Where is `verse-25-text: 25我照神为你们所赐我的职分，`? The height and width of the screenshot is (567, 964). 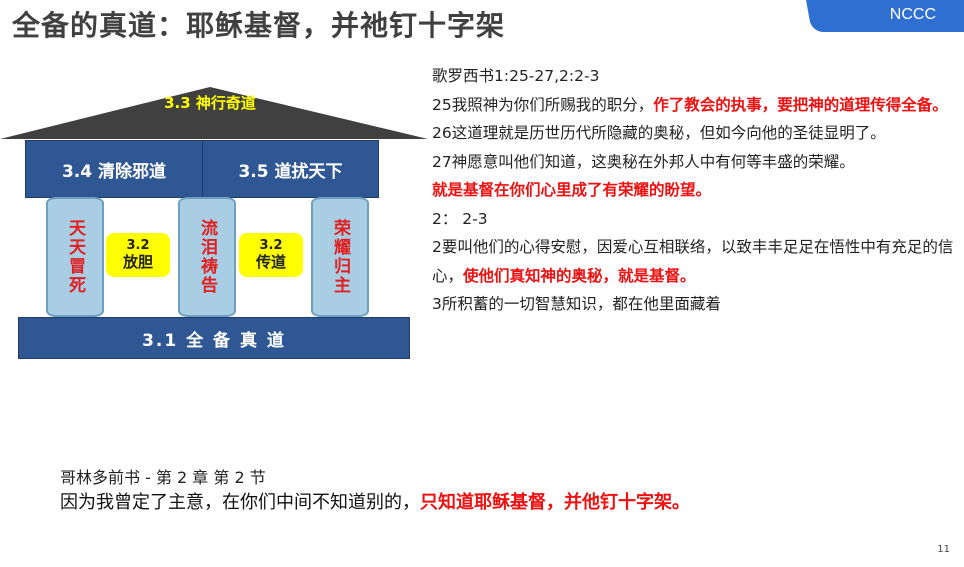
verse-25-text: 25我照神为你们所赐我的职分， is located at coordinates (543, 104).